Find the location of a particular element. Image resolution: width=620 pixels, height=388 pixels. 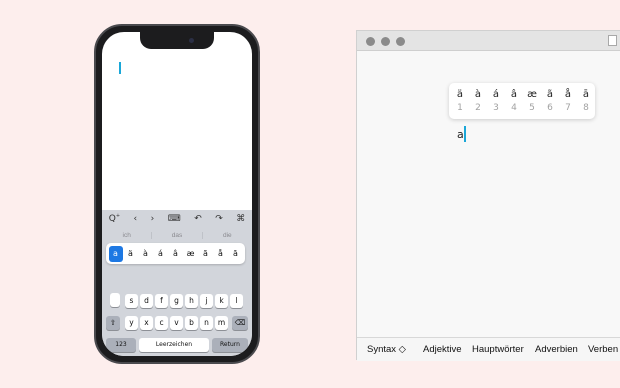

chevron-left-icon: ‹ is located at coordinates (136, 219).